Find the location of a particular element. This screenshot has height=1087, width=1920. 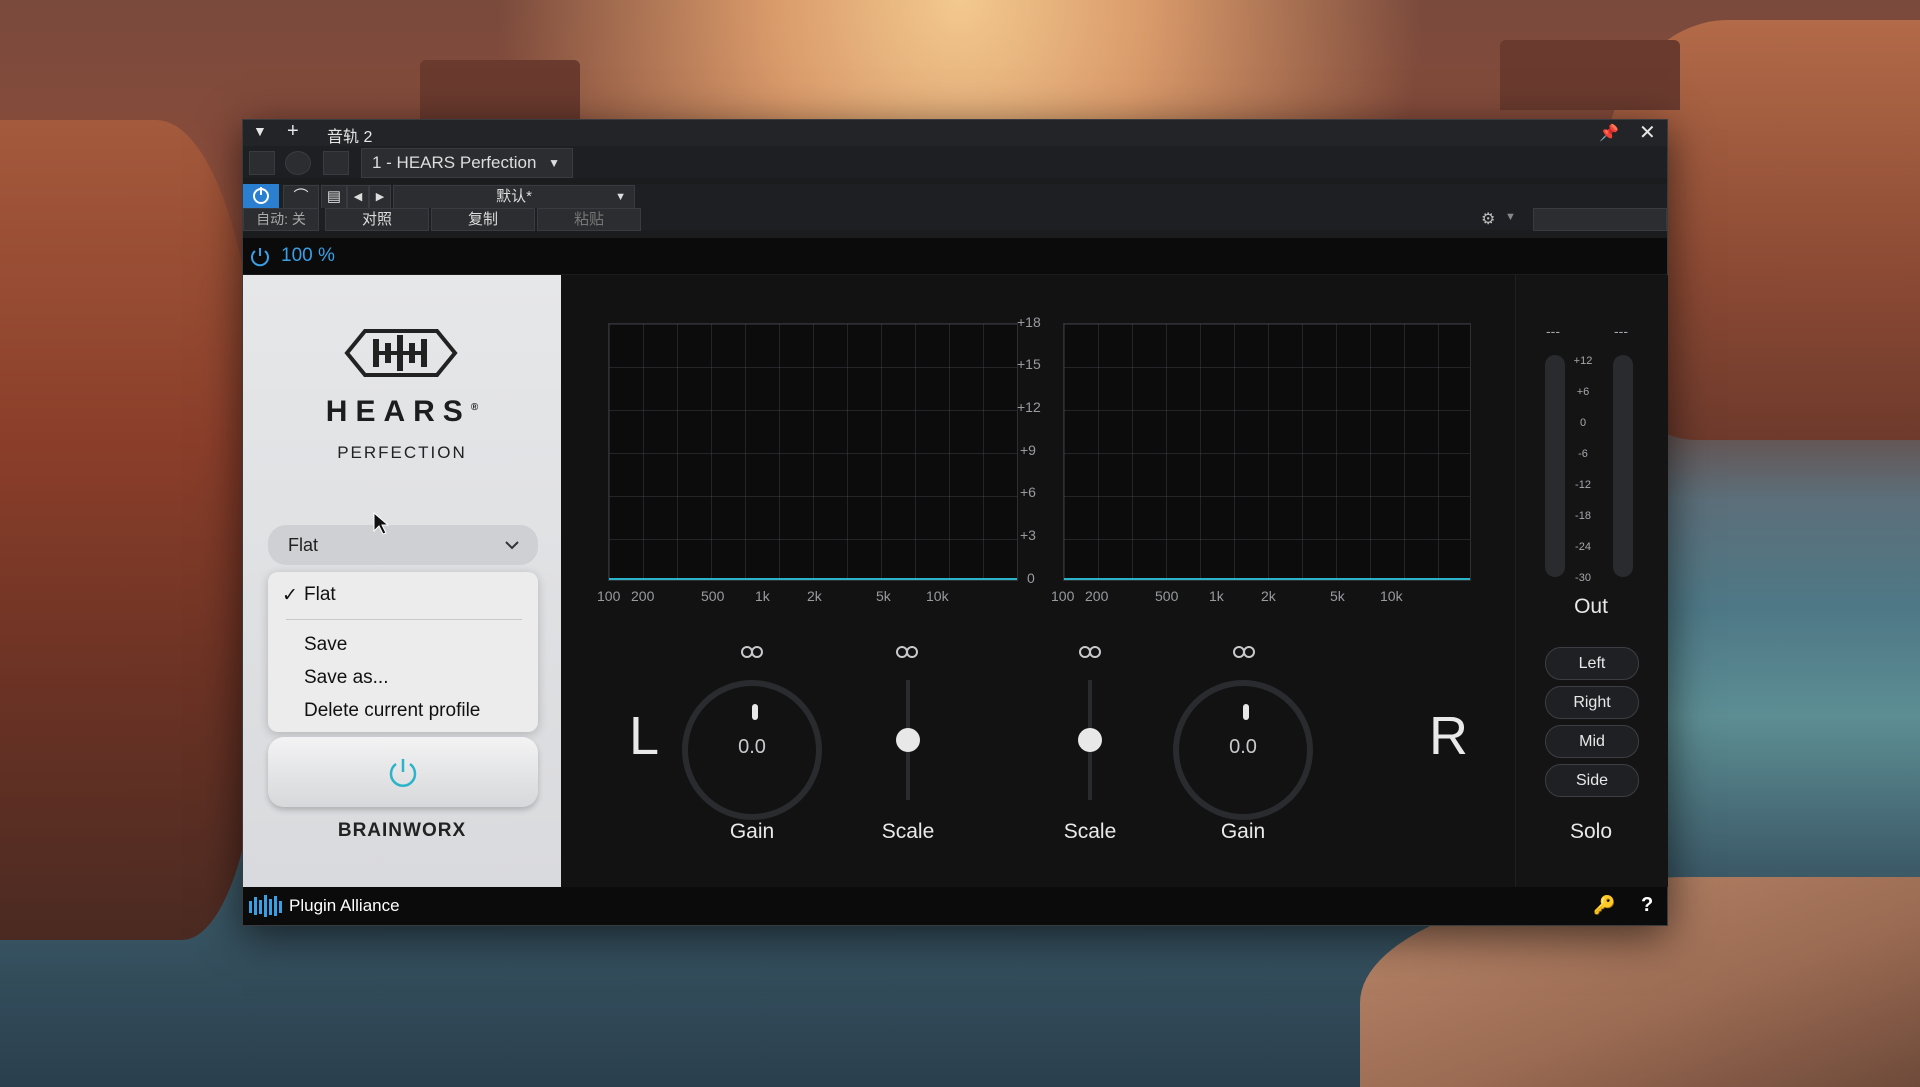

registered-mark: ® is located at coordinates (474, 407).